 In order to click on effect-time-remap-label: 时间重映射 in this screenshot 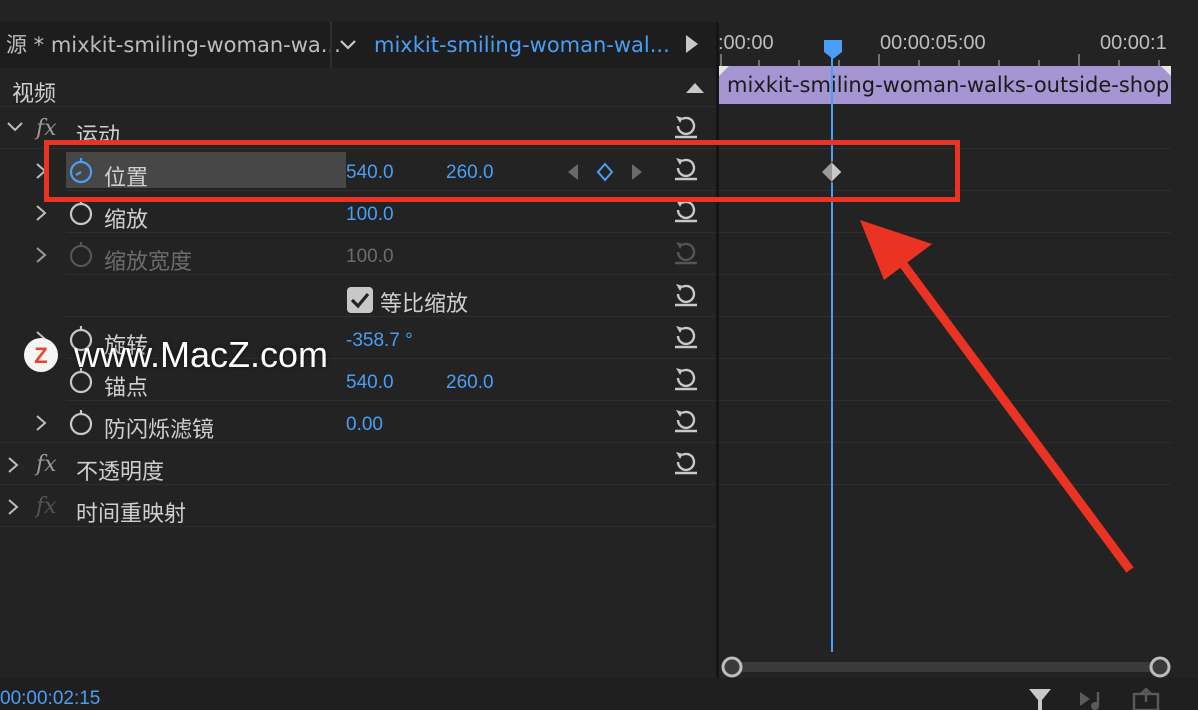, I will do `click(131, 514)`.